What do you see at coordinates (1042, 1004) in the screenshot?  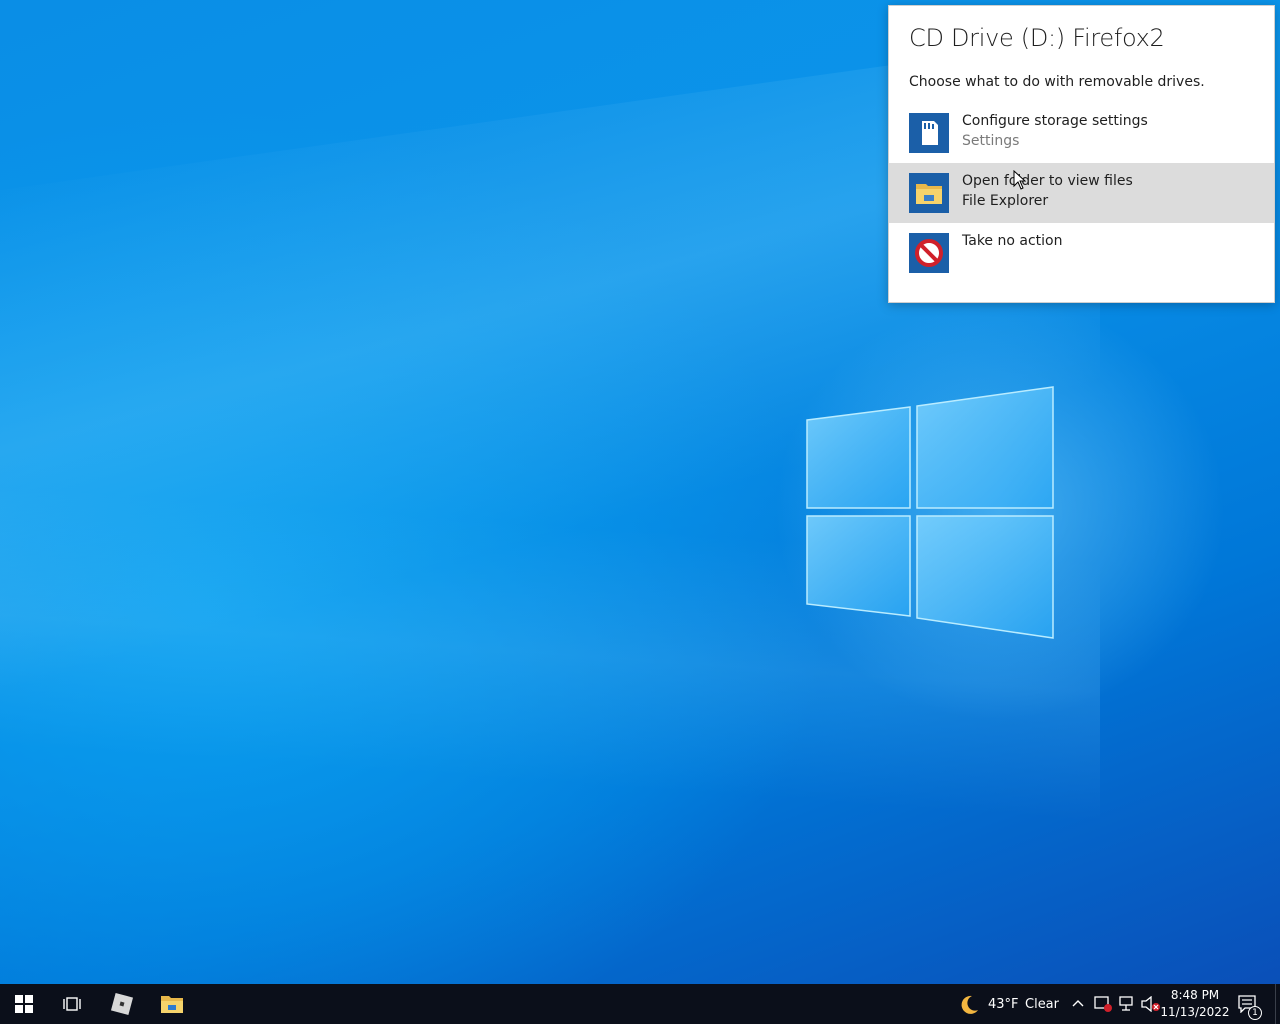 I see `weather-condition: Clear` at bounding box center [1042, 1004].